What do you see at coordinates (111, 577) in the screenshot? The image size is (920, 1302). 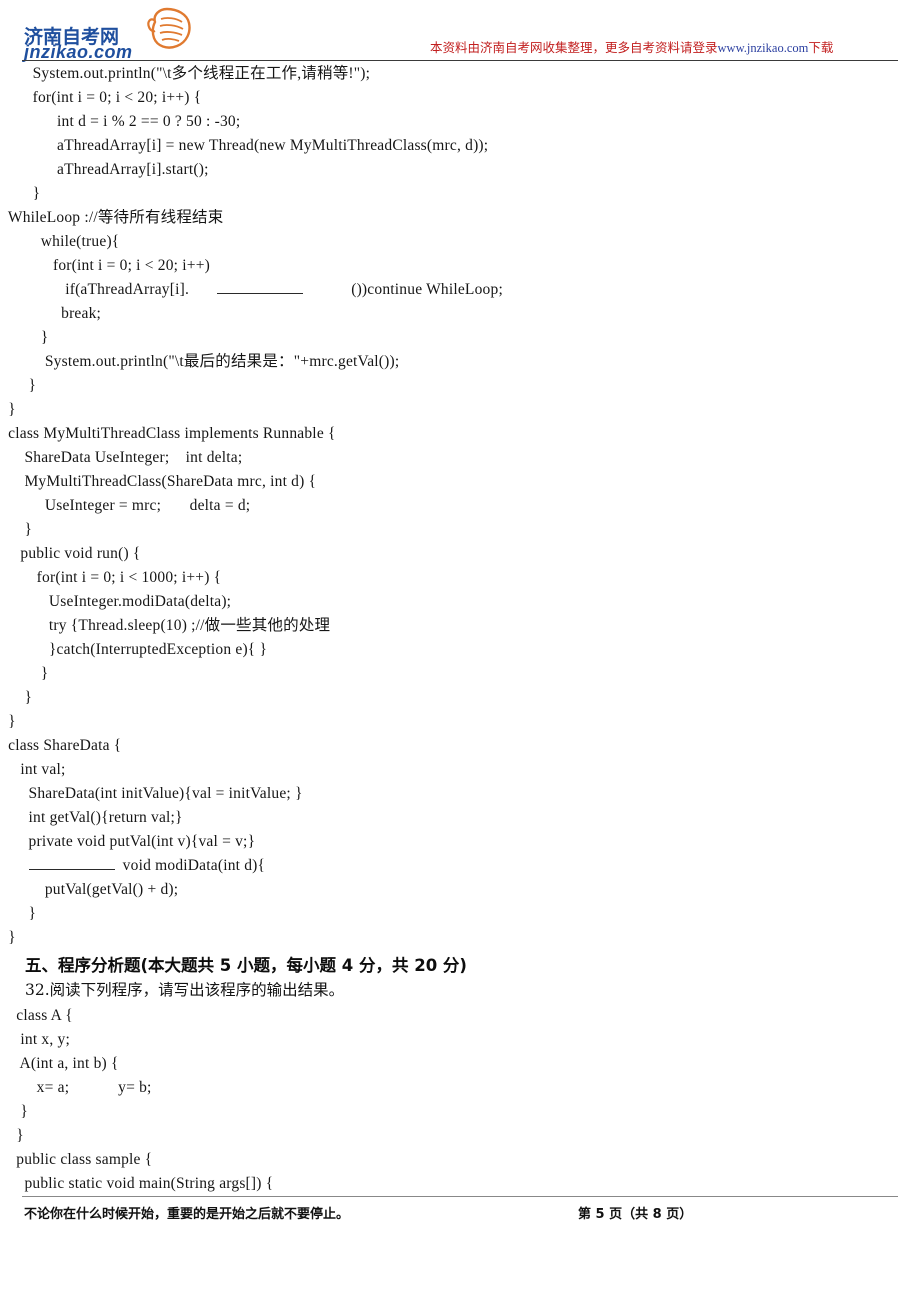 I see `code-line: for(int i = 0; i < 1000; i++) {` at bounding box center [111, 577].